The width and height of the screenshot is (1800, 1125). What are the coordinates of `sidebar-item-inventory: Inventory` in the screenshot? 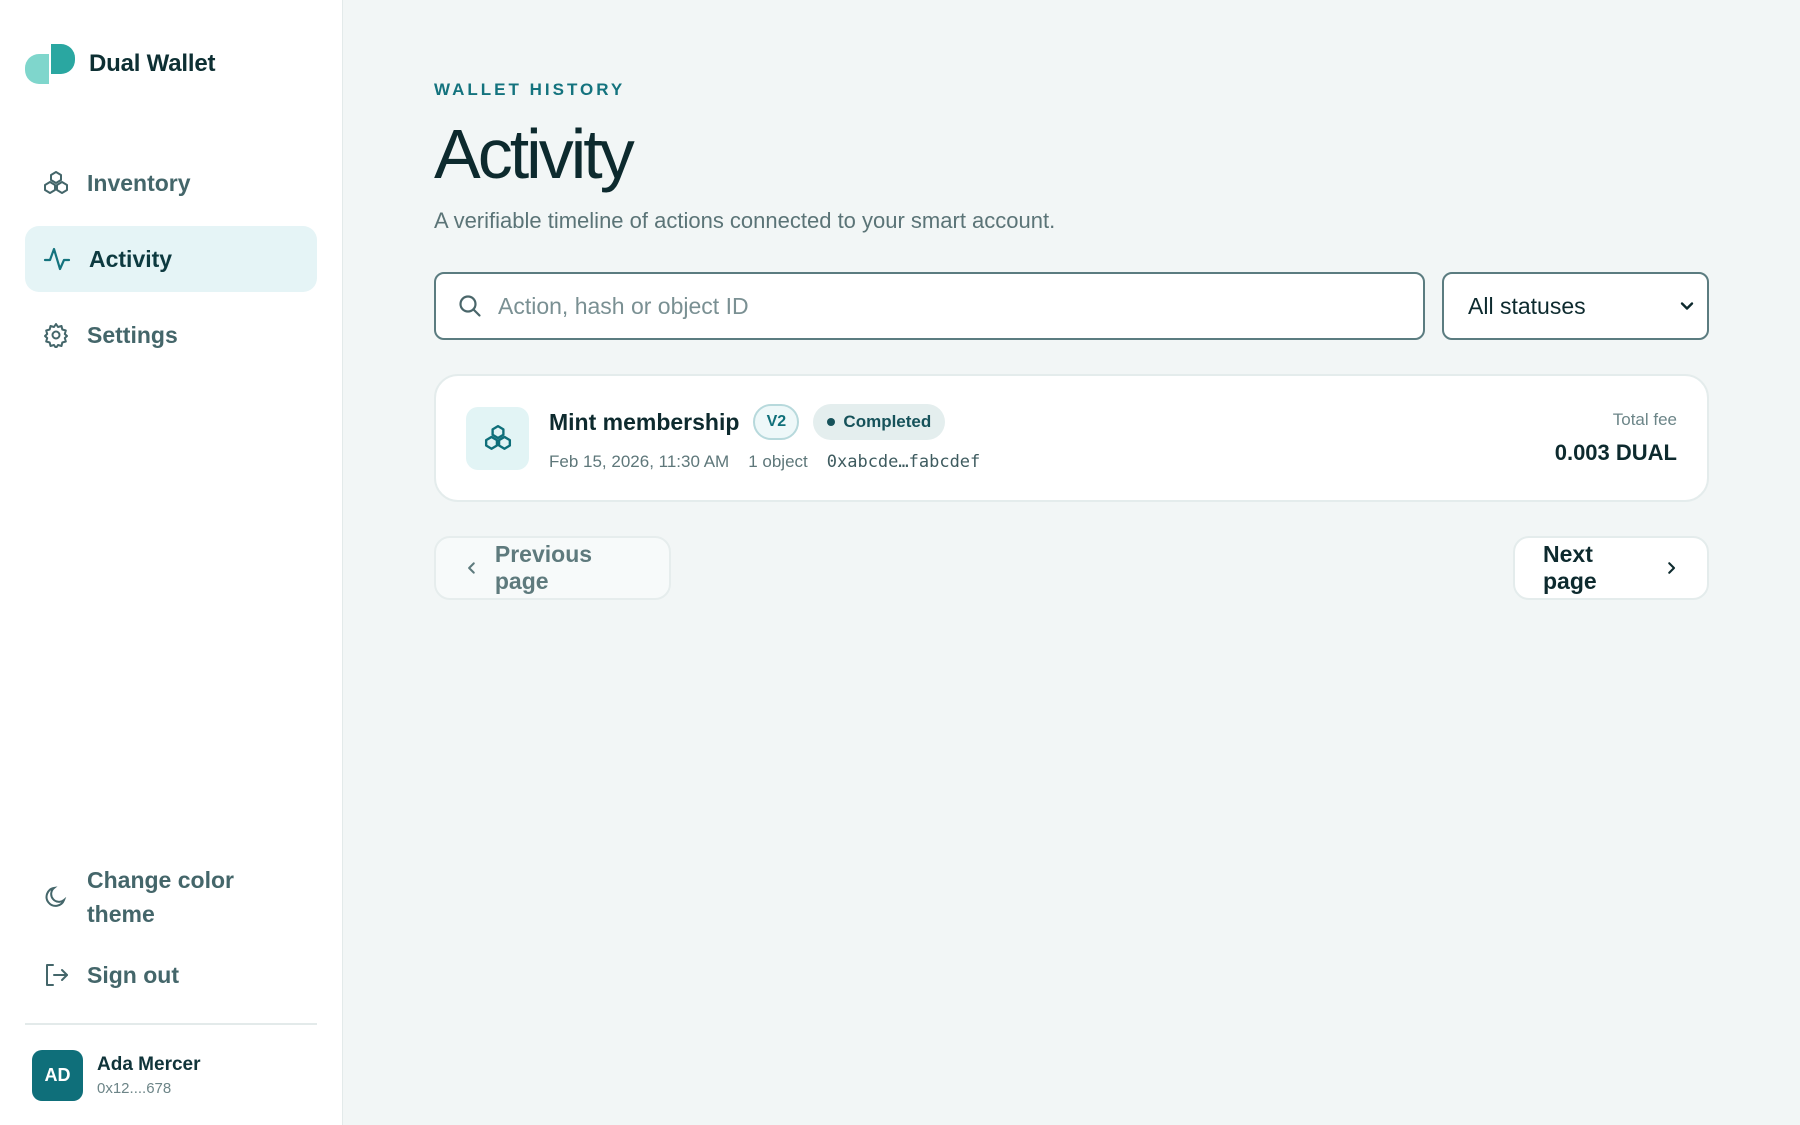 It's located at (171, 183).